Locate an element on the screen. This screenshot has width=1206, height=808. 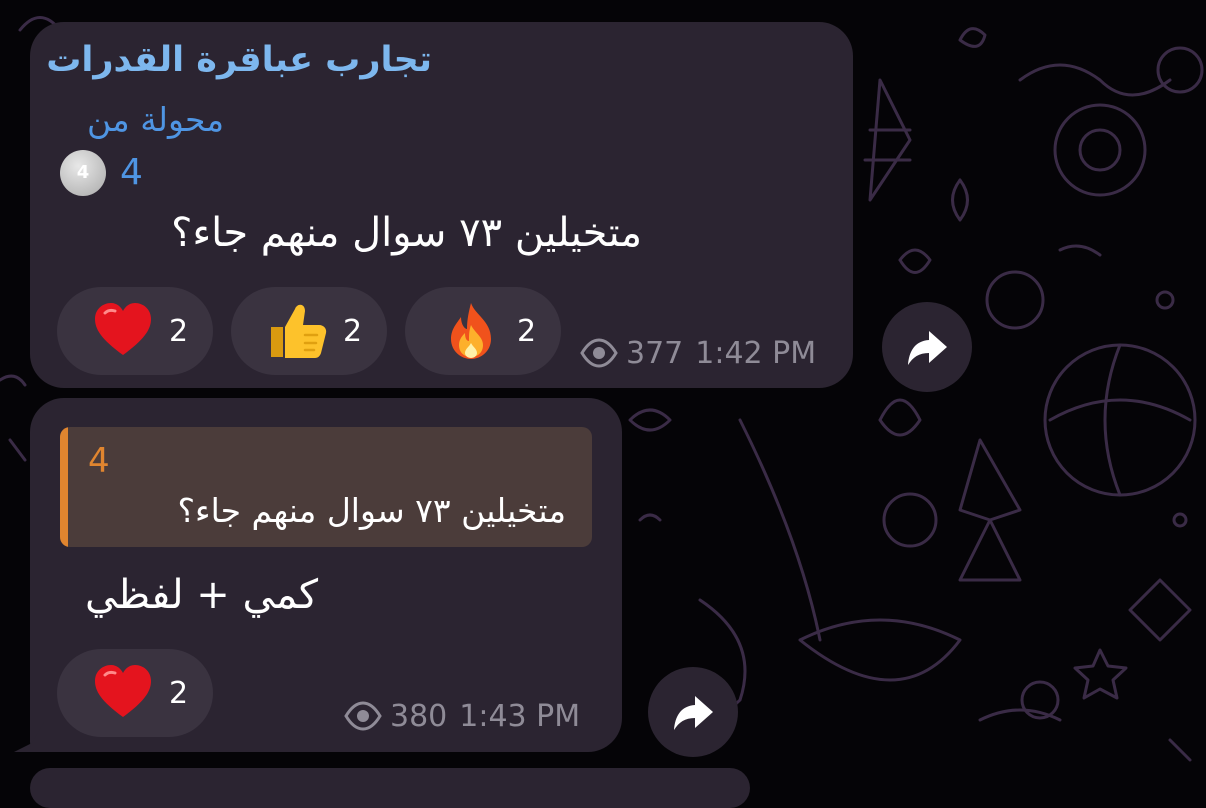
reply-author: 4 is located at coordinates (99, 461).